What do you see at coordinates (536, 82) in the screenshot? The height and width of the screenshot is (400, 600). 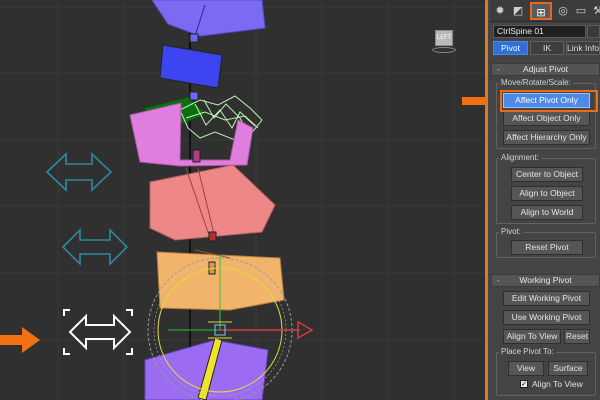 I see `move-rotate-scale-label: Move/Rotate/Scale:` at bounding box center [536, 82].